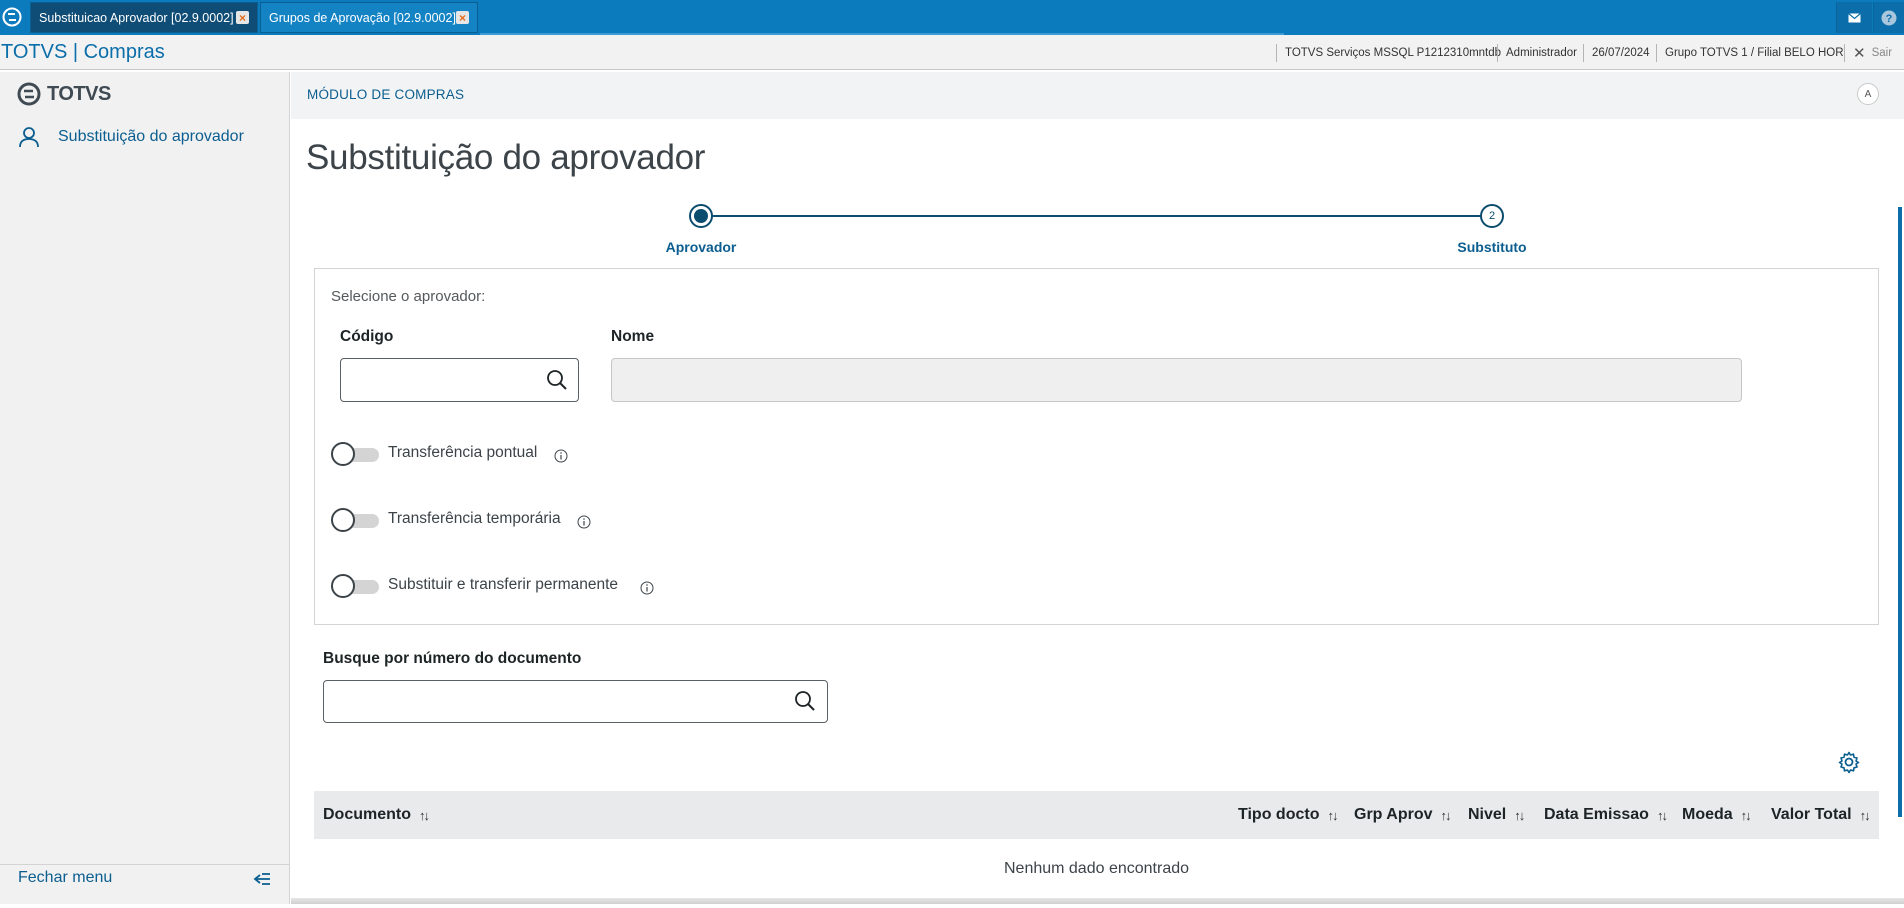 Image resolution: width=1904 pixels, height=908 pixels. I want to click on column-nivel: Nivel ↑↓, so click(1496, 815).